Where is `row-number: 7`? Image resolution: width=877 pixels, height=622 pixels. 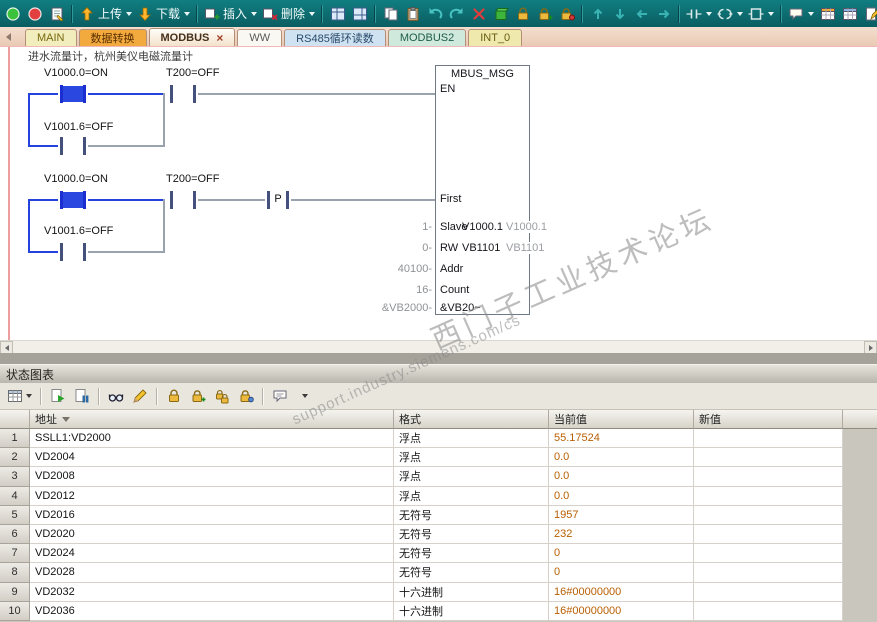 row-number: 7 is located at coordinates (15, 554).